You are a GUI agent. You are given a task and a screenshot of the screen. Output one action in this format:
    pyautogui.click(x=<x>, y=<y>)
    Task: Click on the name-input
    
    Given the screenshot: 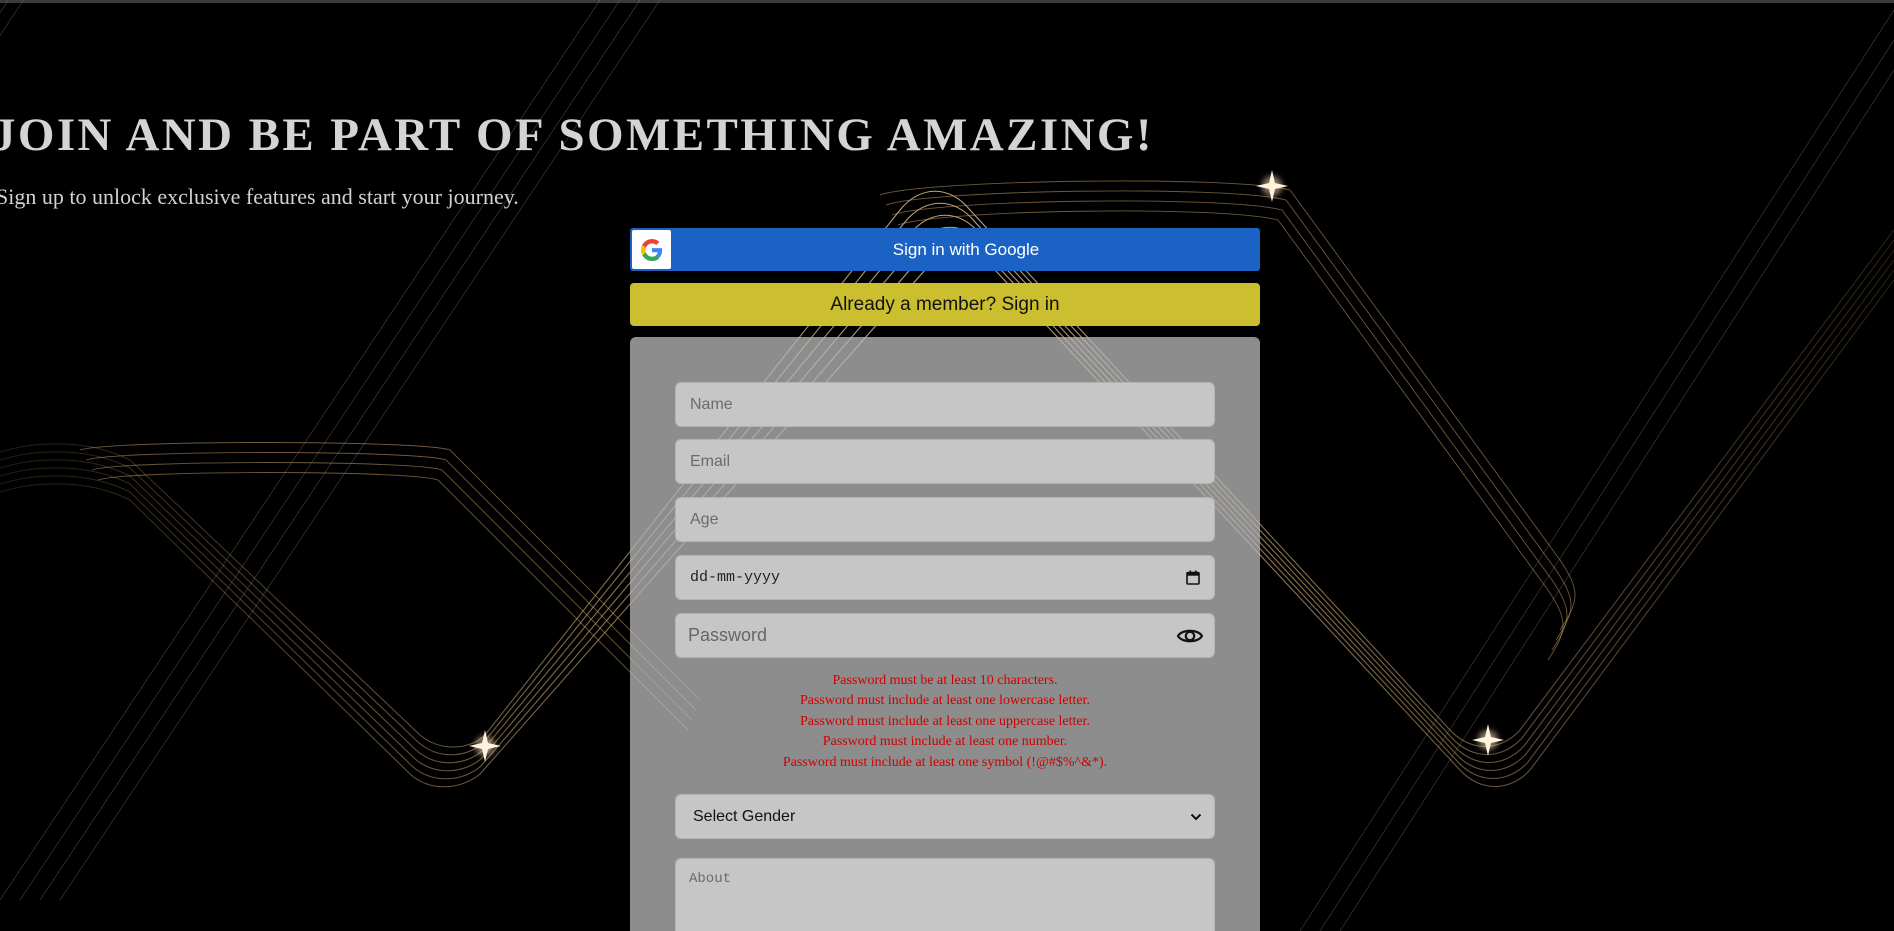 What is the action you would take?
    pyautogui.click(x=945, y=404)
    